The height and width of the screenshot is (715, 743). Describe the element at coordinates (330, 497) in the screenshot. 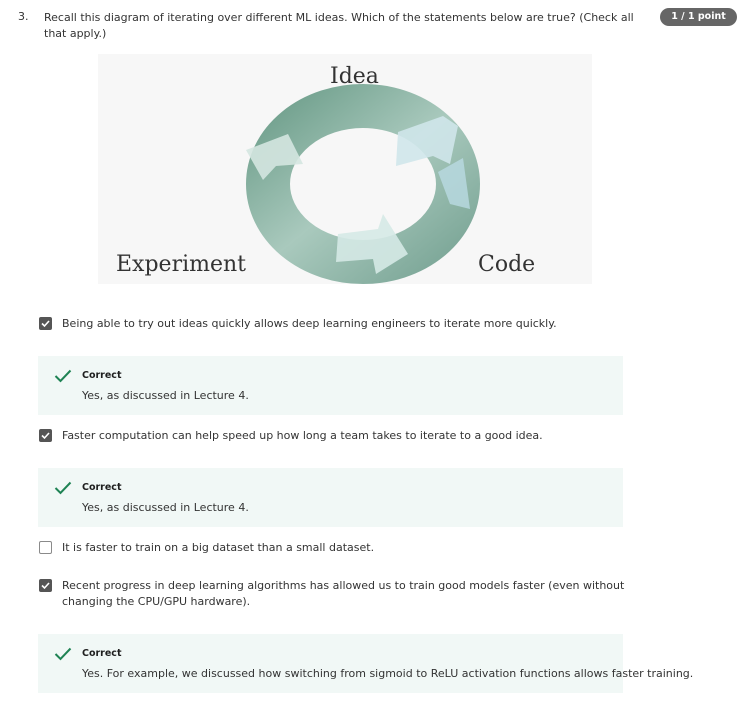

I see `feedback-2: Correct Yes, as discussed in Lecture 4.` at that location.